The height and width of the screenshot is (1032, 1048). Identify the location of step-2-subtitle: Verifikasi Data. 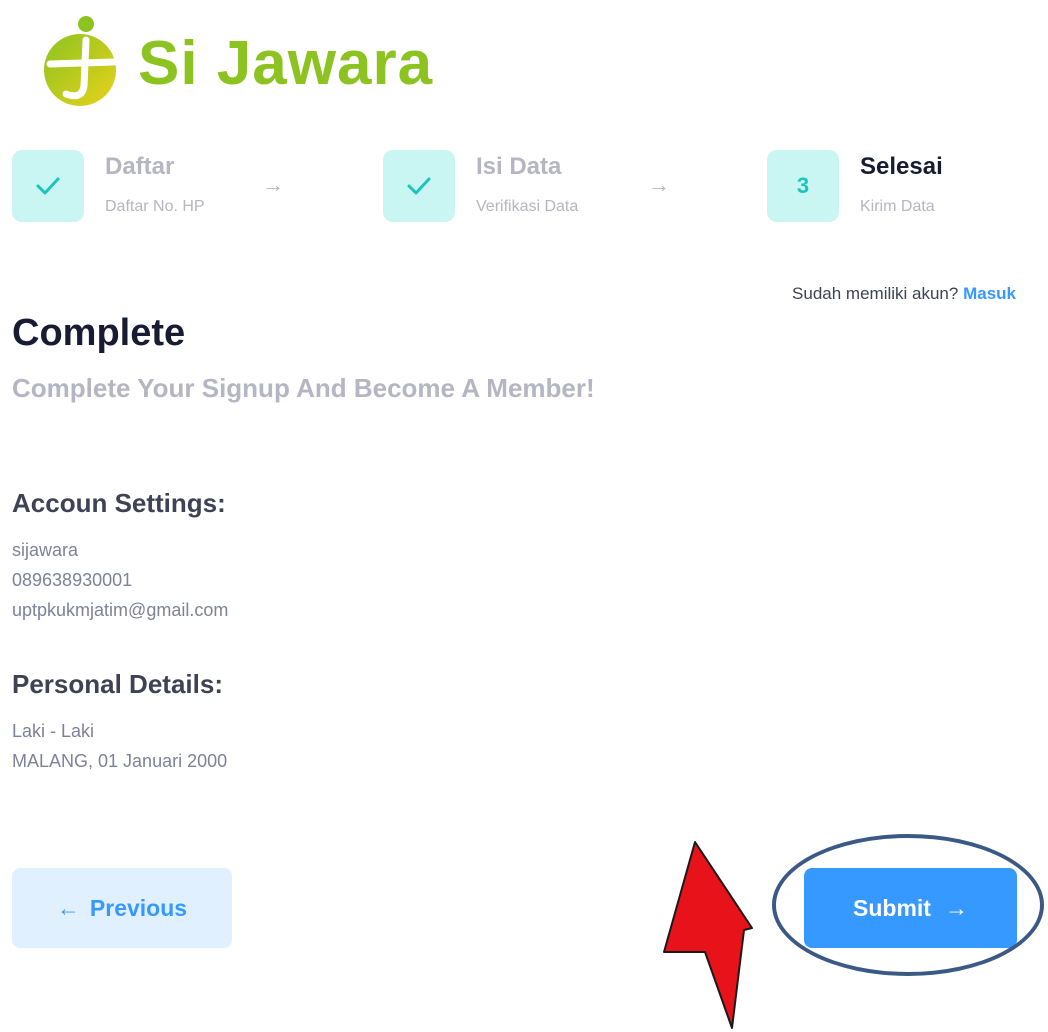
(527, 206).